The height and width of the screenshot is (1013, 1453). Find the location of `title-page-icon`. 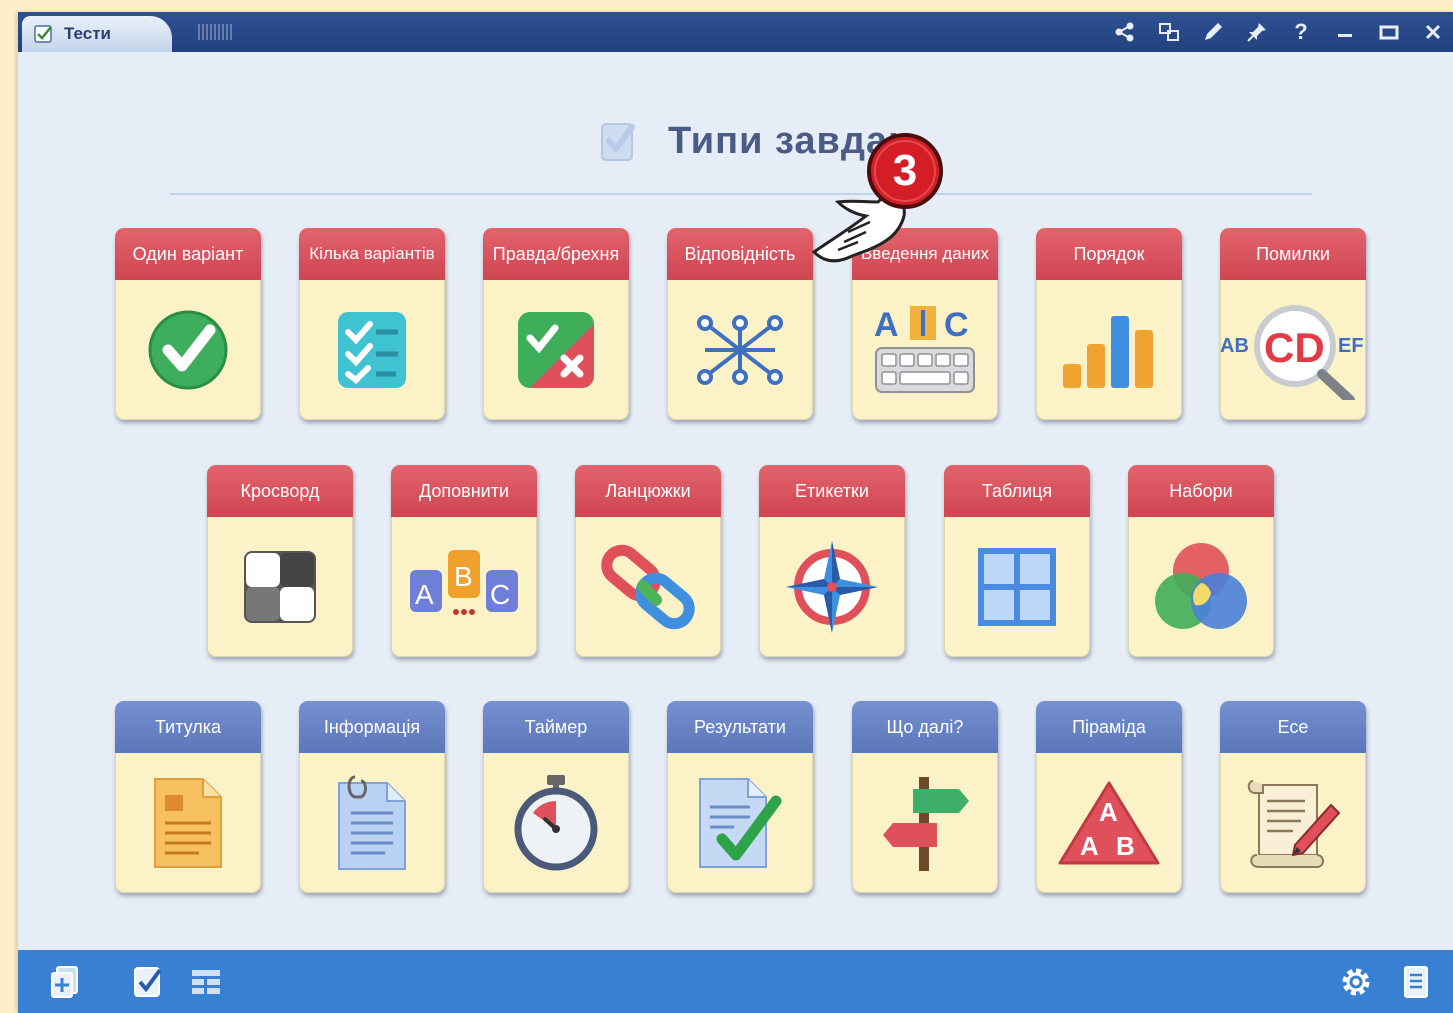

title-page-icon is located at coordinates (188, 823).